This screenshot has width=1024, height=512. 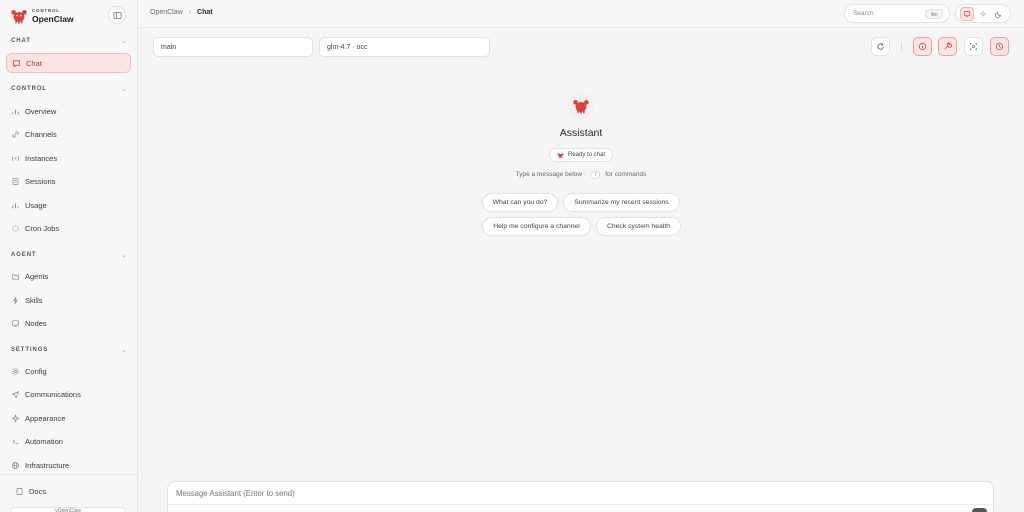 What do you see at coordinates (581, 14) in the screenshot?
I see `topbar: OpenClaw › Chat Search ⌘K` at bounding box center [581, 14].